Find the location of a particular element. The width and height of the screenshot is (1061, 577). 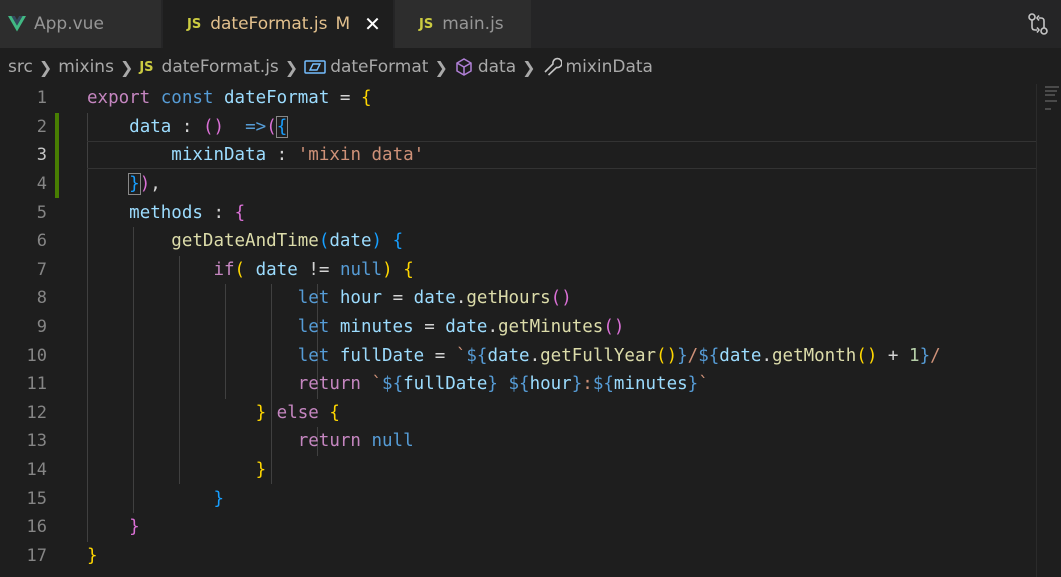

variable-icon is located at coordinates (315, 67).